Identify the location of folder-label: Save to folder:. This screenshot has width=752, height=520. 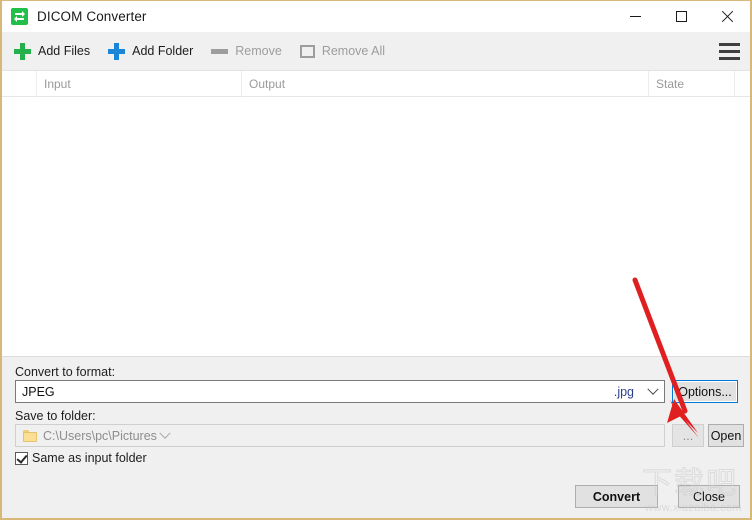
(55, 416).